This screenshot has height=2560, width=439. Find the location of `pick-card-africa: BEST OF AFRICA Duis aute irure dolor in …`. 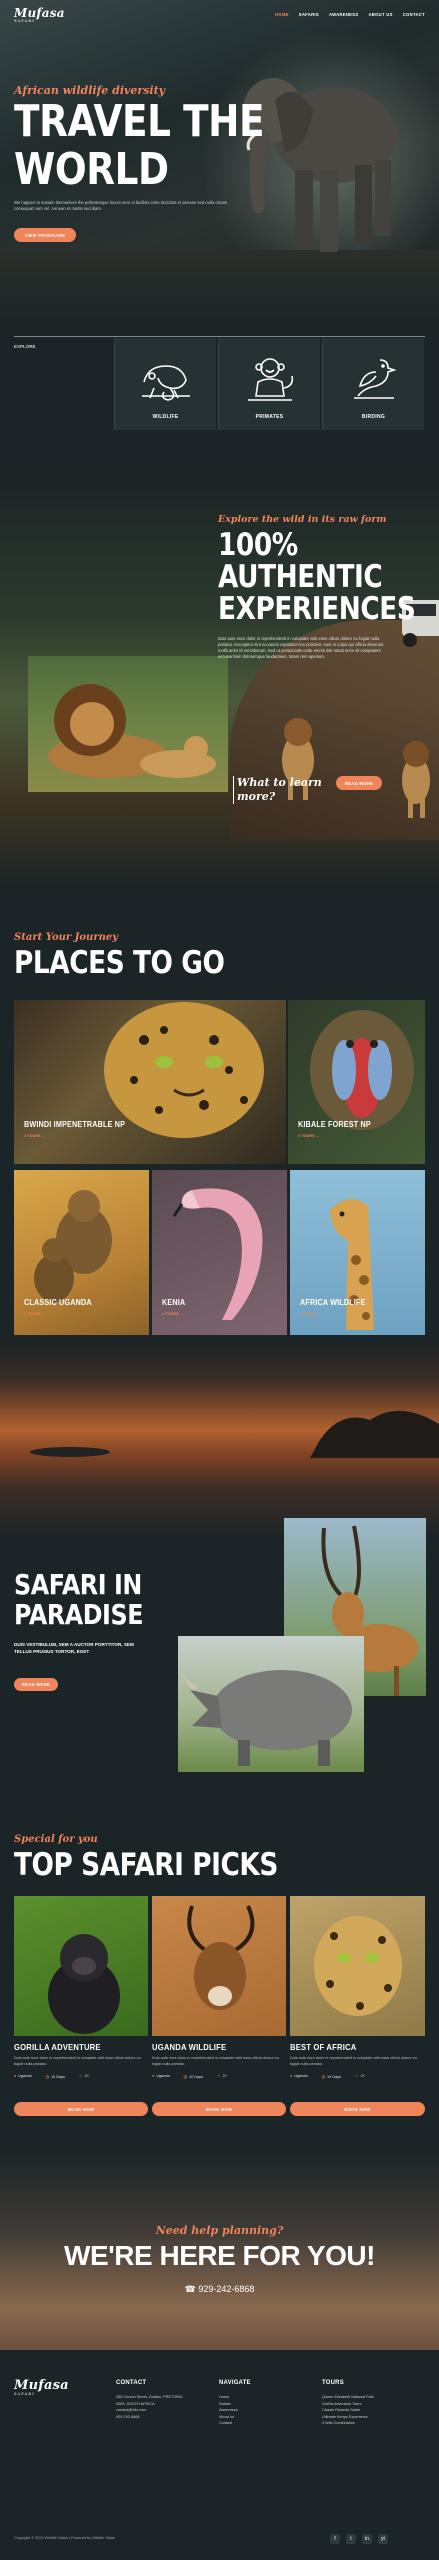

pick-card-africa: BEST OF AFRICA Duis aute irure dolor in … is located at coordinates (357, 1991).